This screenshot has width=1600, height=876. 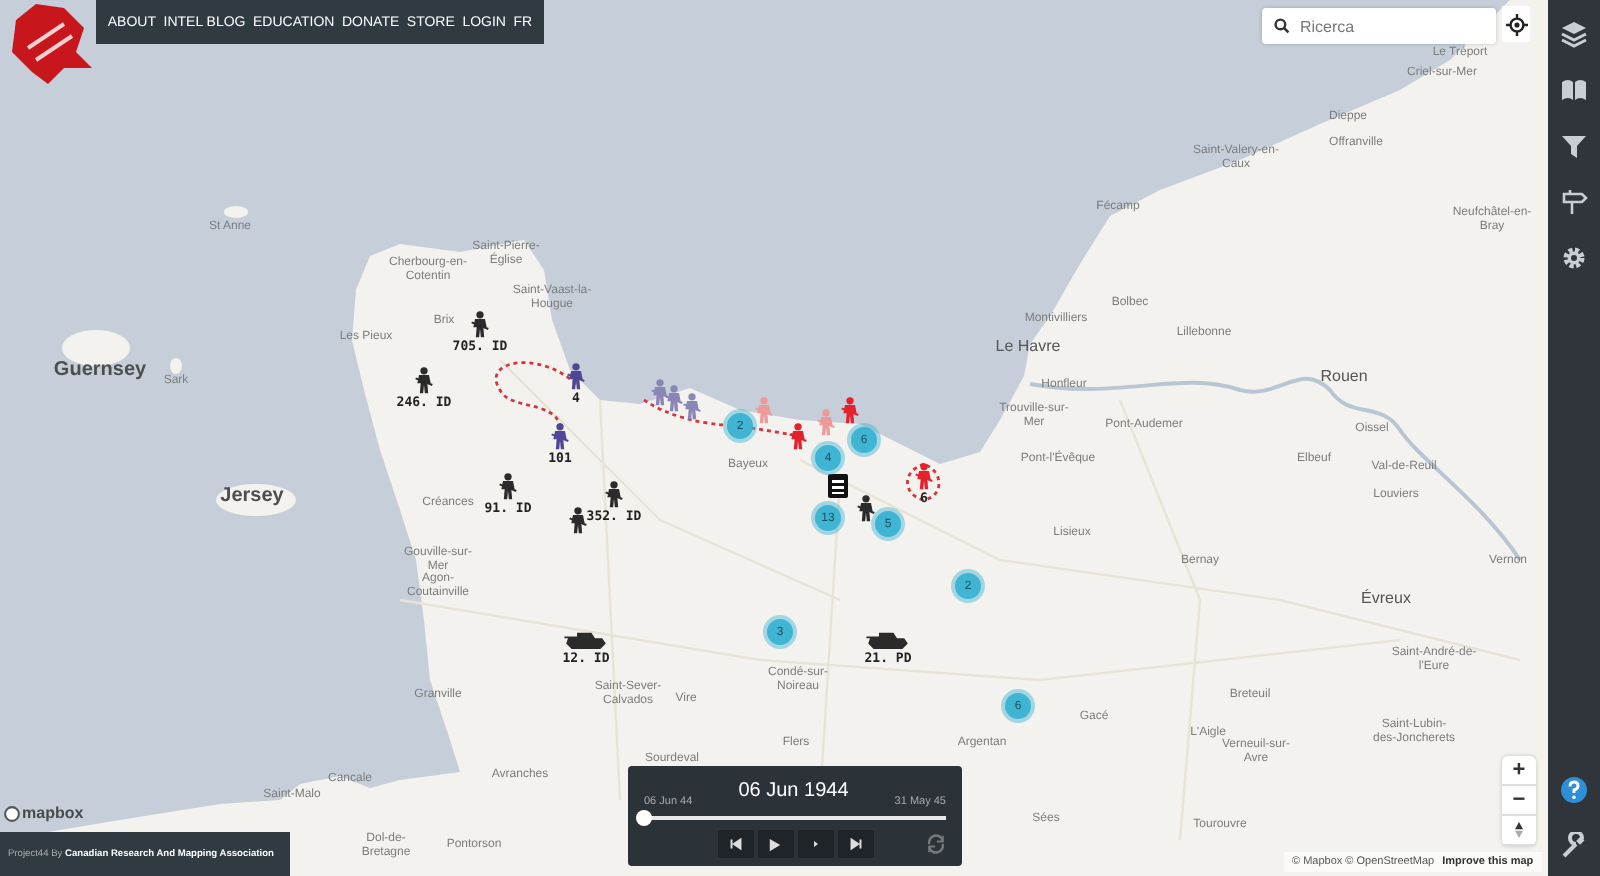 I want to click on play-icon, so click(x=775, y=844).